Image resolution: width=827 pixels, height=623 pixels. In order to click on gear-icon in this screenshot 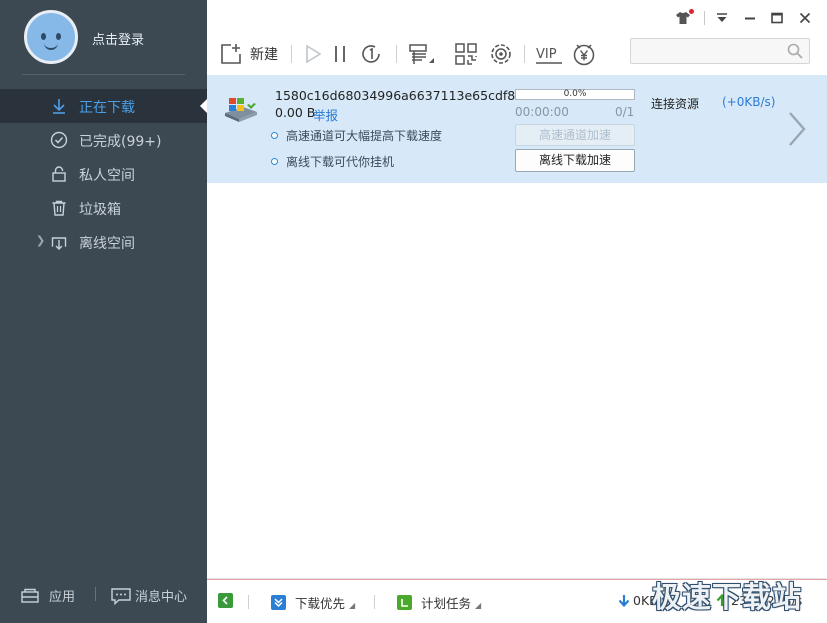, I will do `click(501, 54)`.